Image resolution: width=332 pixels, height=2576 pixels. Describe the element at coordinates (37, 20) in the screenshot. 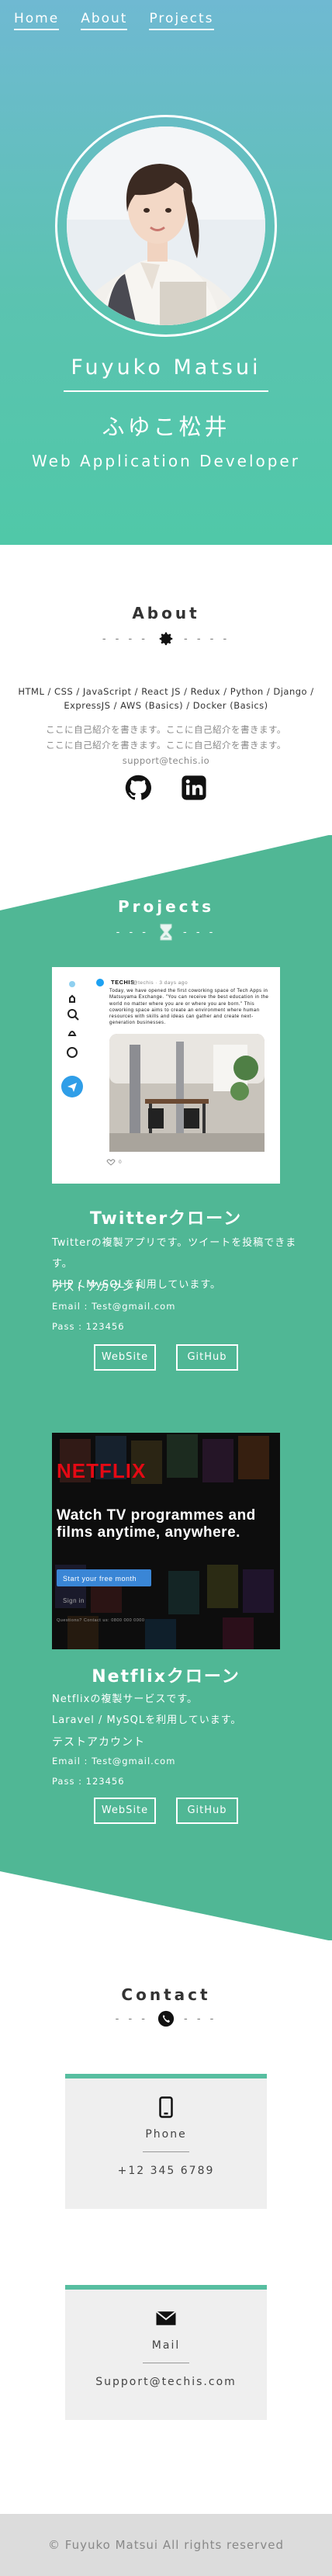

I see `nav-home-link: Home` at that location.